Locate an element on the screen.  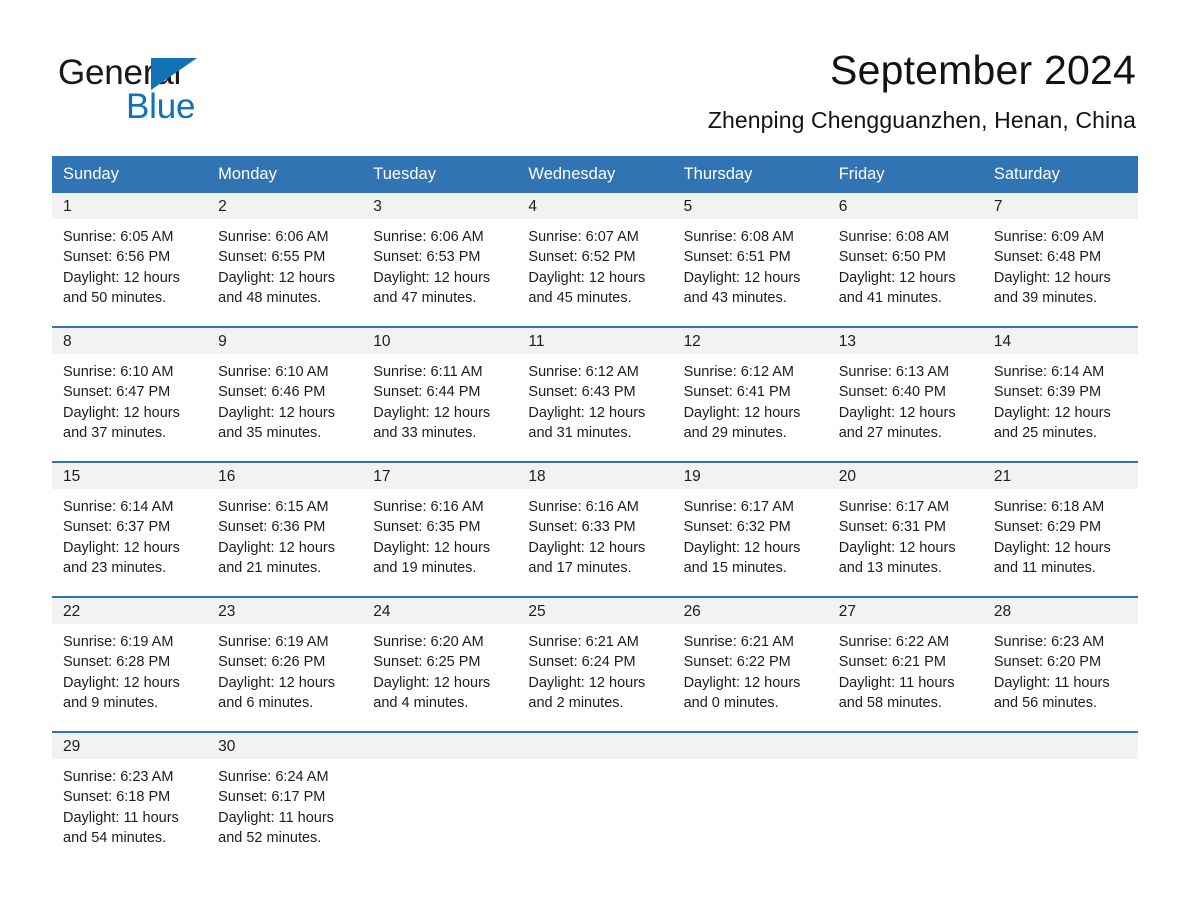
day-number: 29 is located at coordinates (130, 746).